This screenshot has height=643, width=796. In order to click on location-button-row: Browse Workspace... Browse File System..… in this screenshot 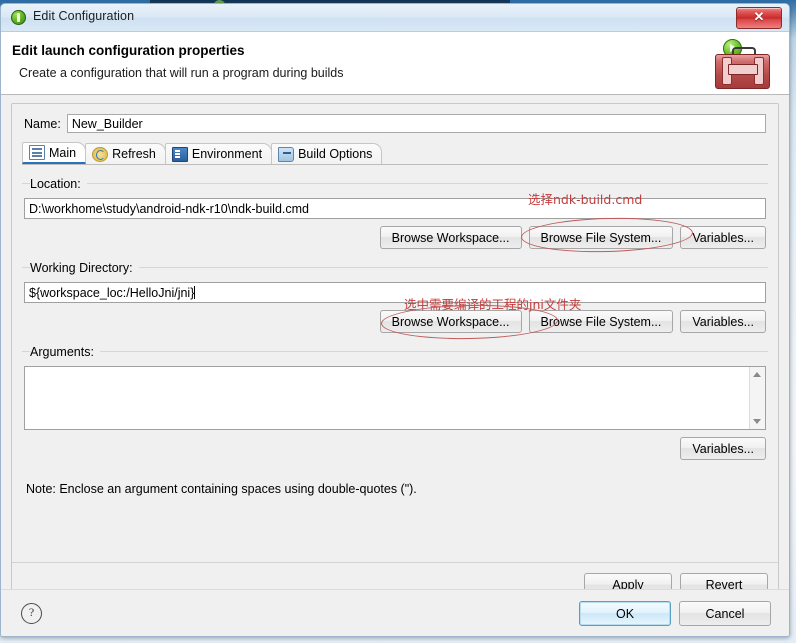, I will do `click(395, 237)`.